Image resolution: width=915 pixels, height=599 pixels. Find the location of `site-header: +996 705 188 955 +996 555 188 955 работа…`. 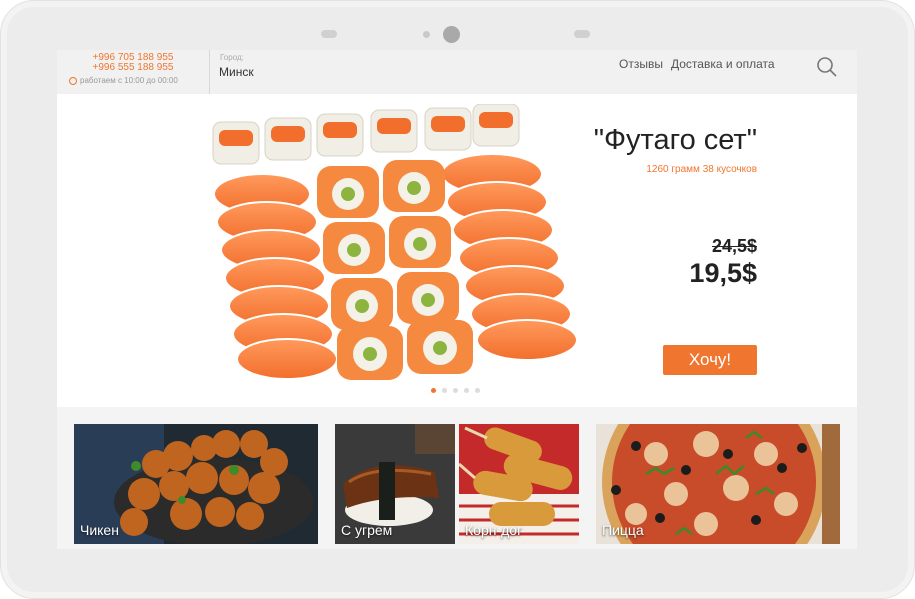

site-header: +996 705 188 955 +996 555 188 955 работа… is located at coordinates (457, 72).